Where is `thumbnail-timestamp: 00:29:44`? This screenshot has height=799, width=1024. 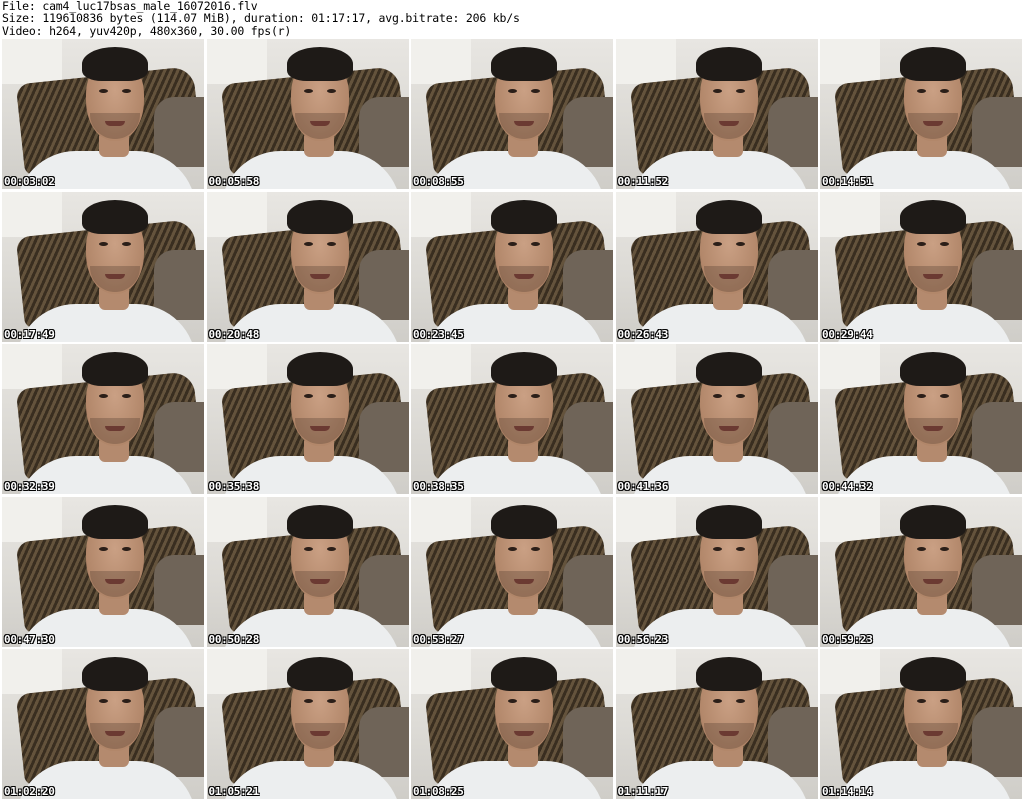 thumbnail-timestamp: 00:29:44 is located at coordinates (847, 334).